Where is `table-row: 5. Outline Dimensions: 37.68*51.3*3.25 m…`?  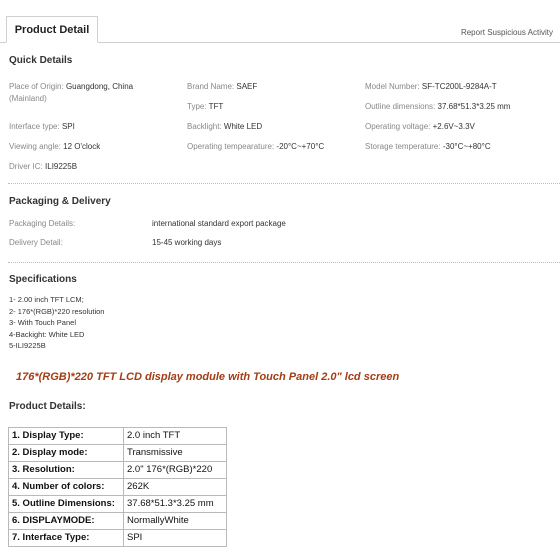 table-row: 5. Outline Dimensions: 37.68*51.3*3.25 m… is located at coordinates (117, 504).